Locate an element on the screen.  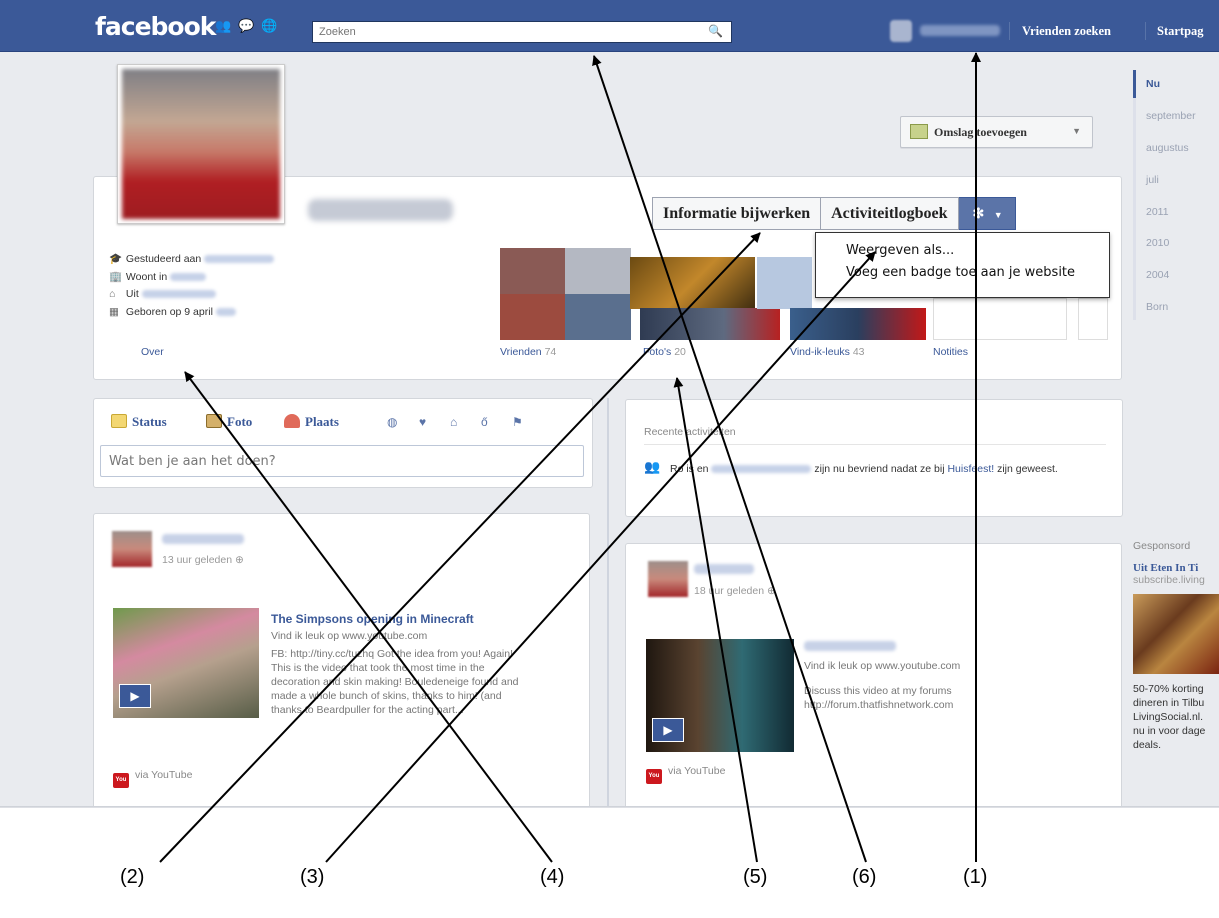
notes-link: Notities is located at coordinates (950, 352).